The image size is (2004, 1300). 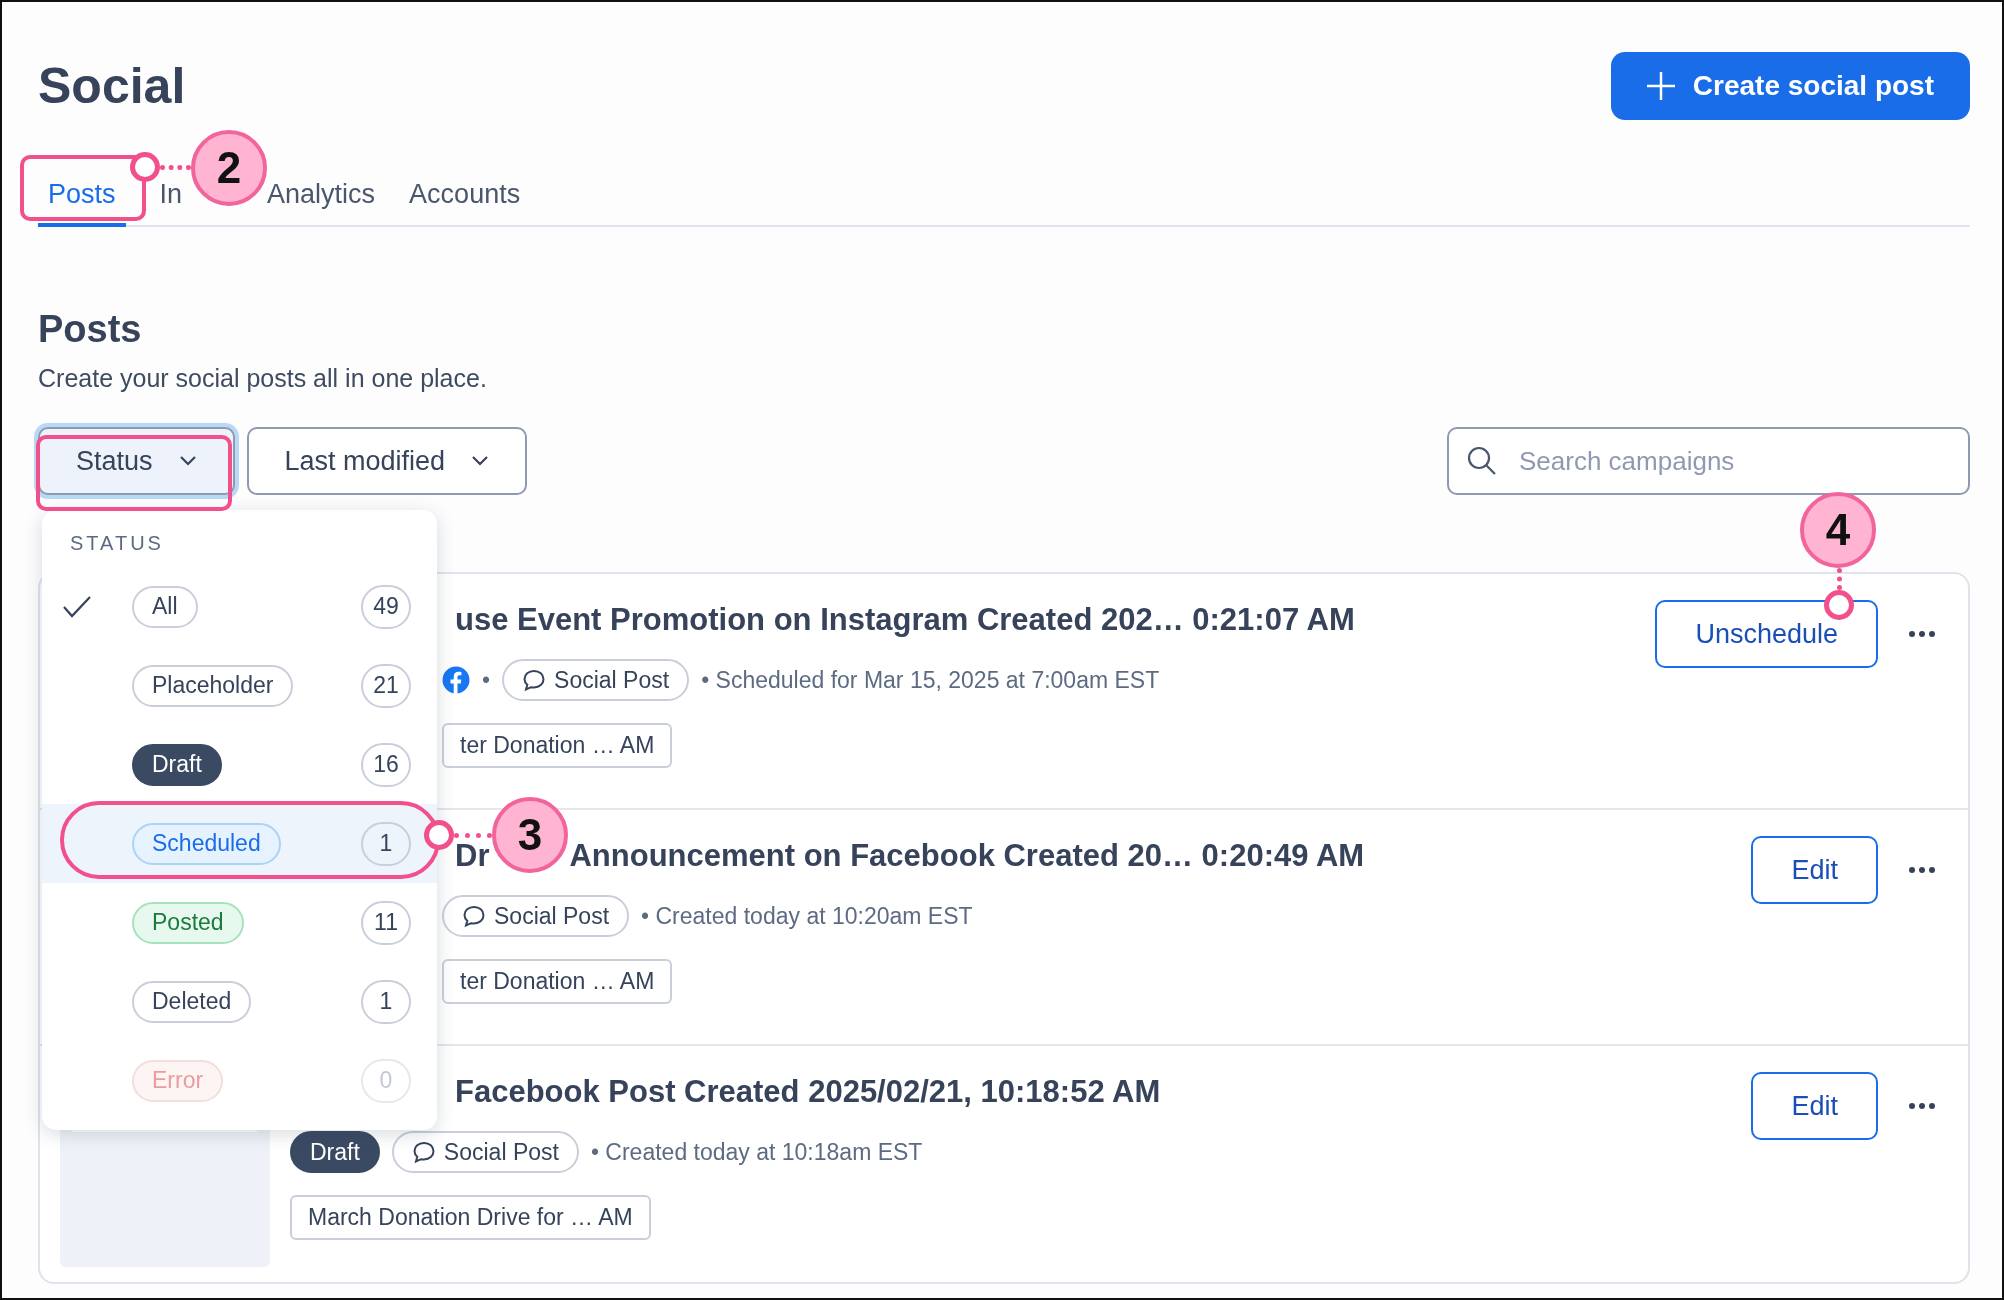 I want to click on menu-item: Scheduled 1, so click(x=239, y=843).